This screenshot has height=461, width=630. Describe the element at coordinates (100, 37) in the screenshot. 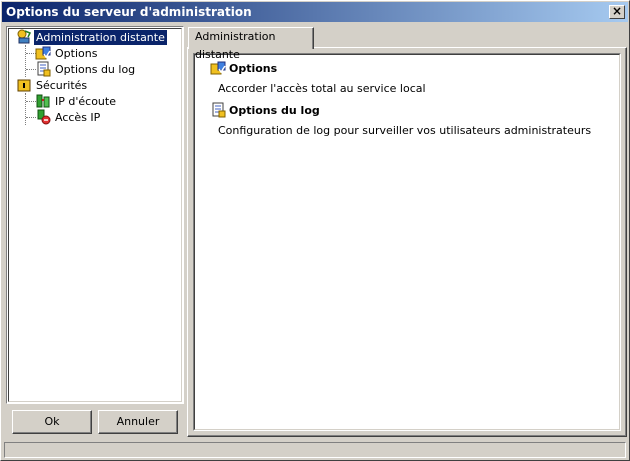

I see `tree-item-label: Administration distante` at that location.